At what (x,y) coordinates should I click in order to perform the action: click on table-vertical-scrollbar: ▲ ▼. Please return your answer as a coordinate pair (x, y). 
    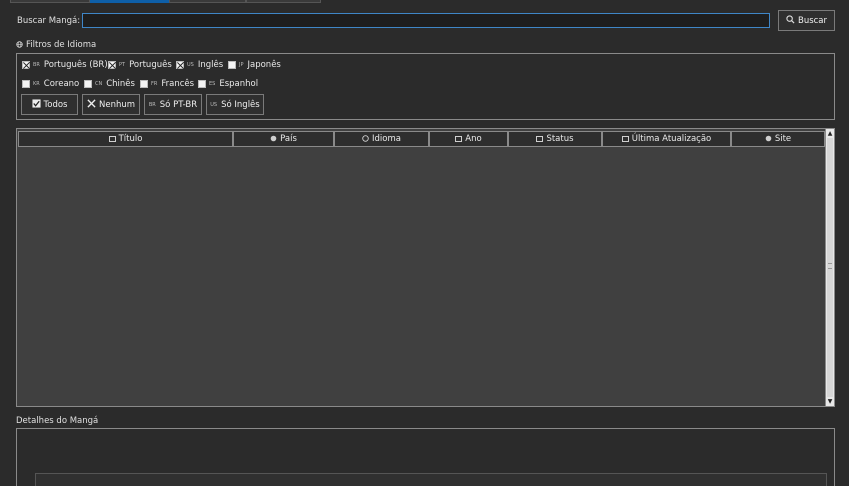
    Looking at the image, I should click on (830, 267).